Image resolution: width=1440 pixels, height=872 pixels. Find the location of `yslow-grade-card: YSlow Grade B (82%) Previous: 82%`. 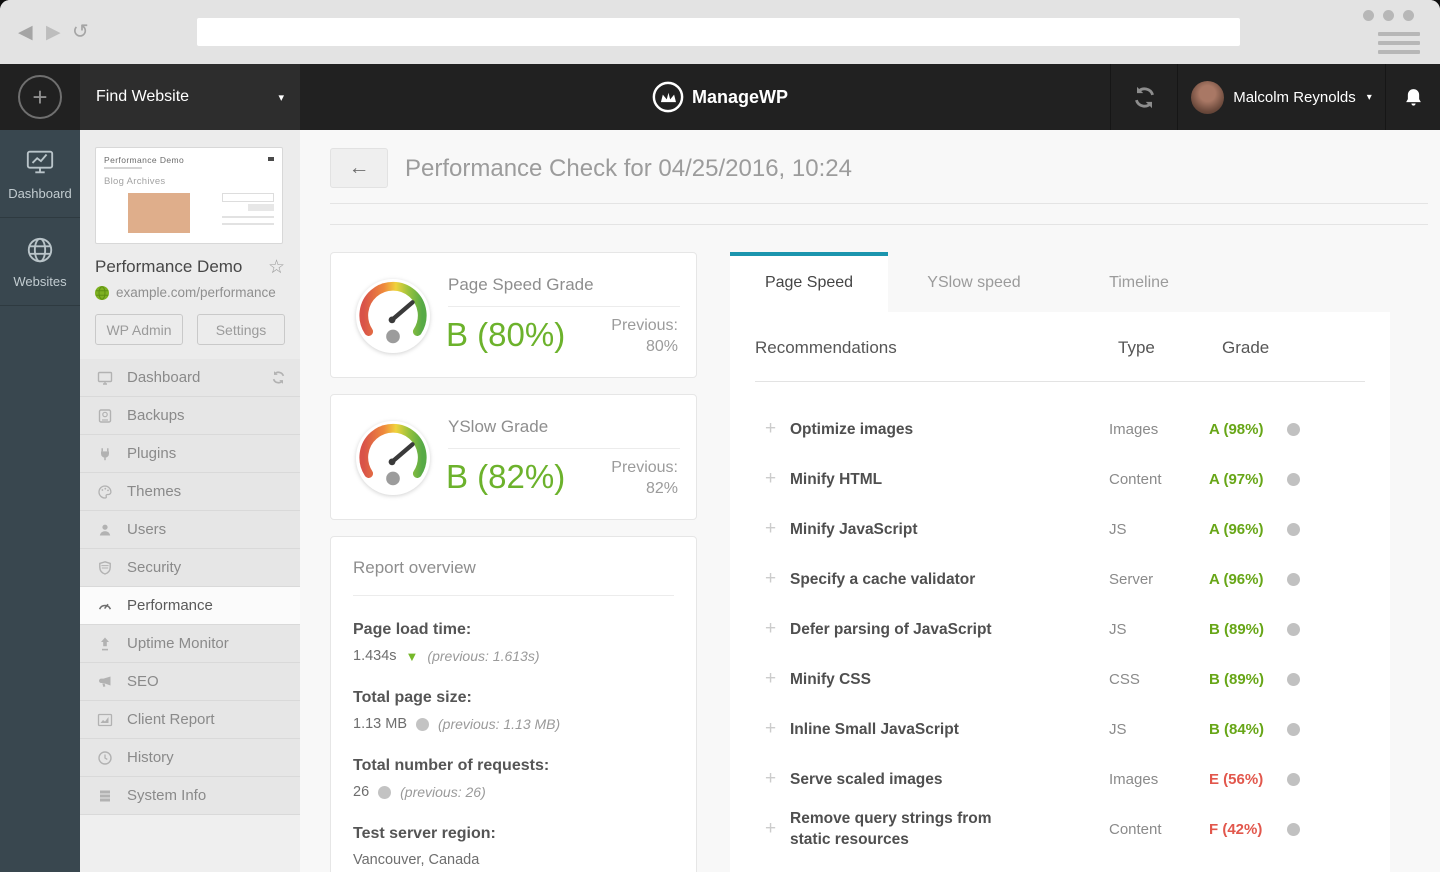

yslow-grade-card: YSlow Grade B (82%) Previous: 82% is located at coordinates (513, 457).